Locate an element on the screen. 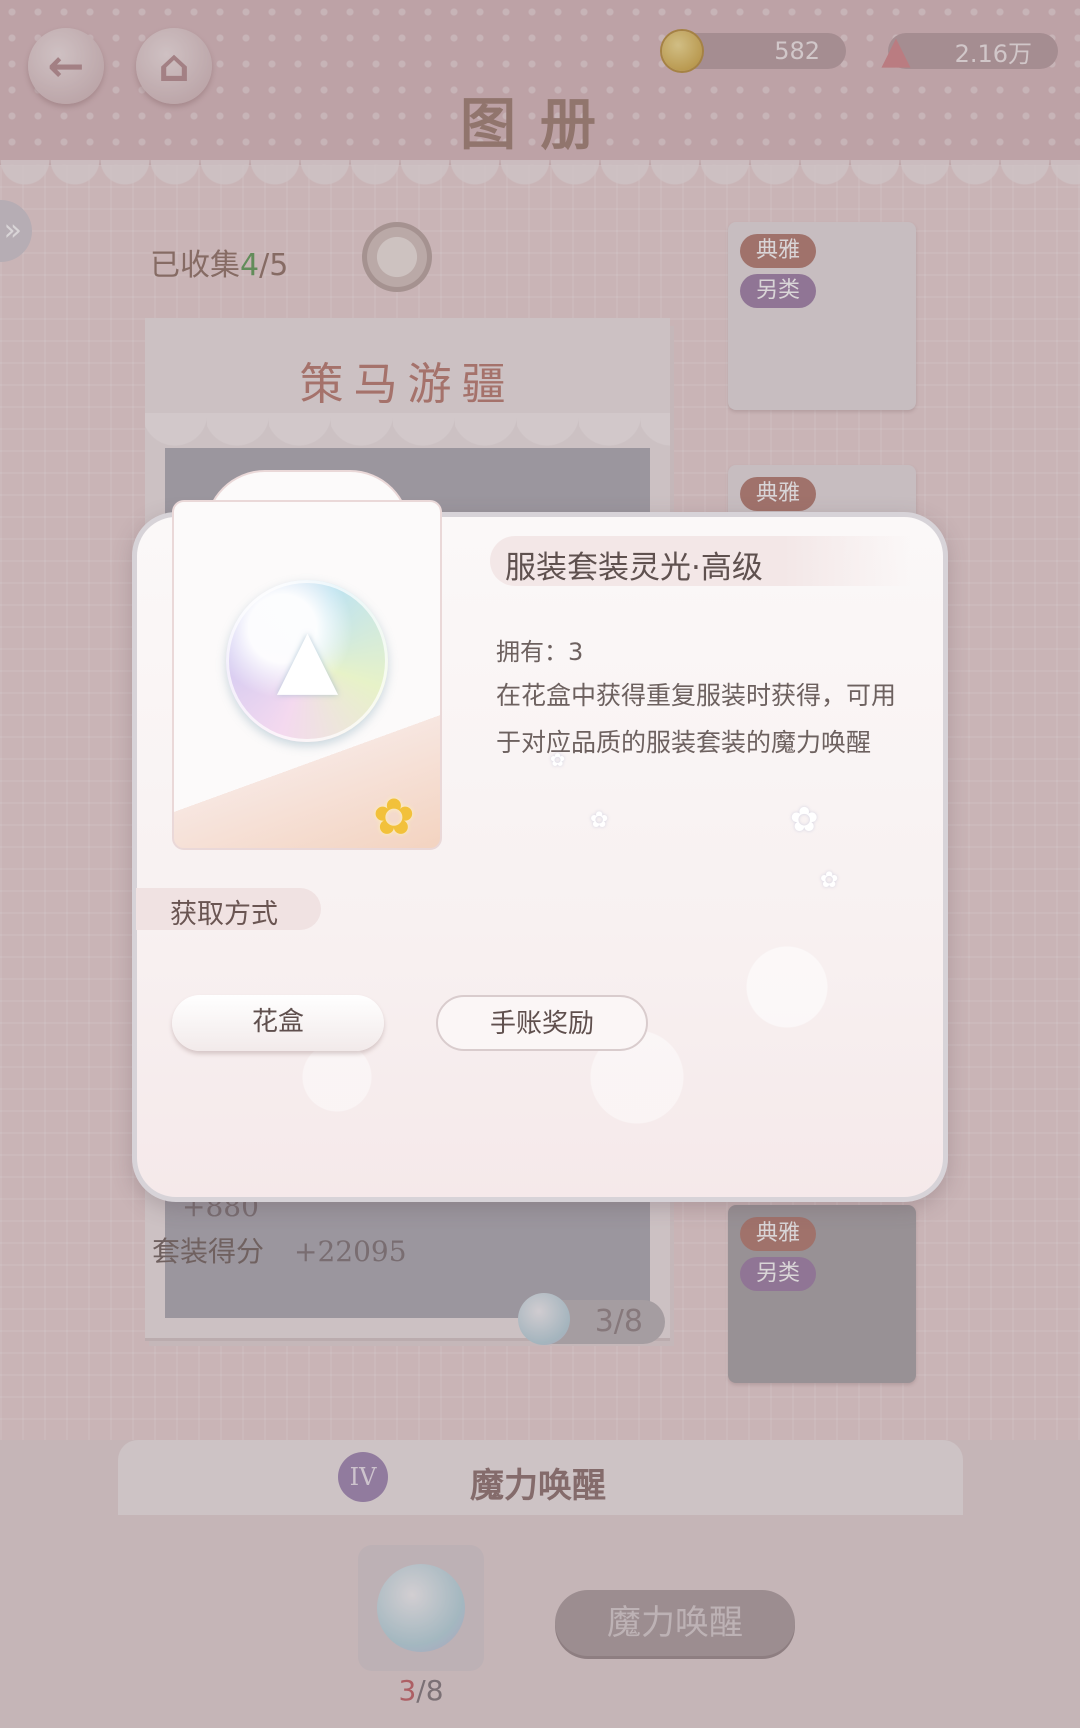 The width and height of the screenshot is (1080, 1728). flower-icon: ✿ is located at coordinates (394, 817).